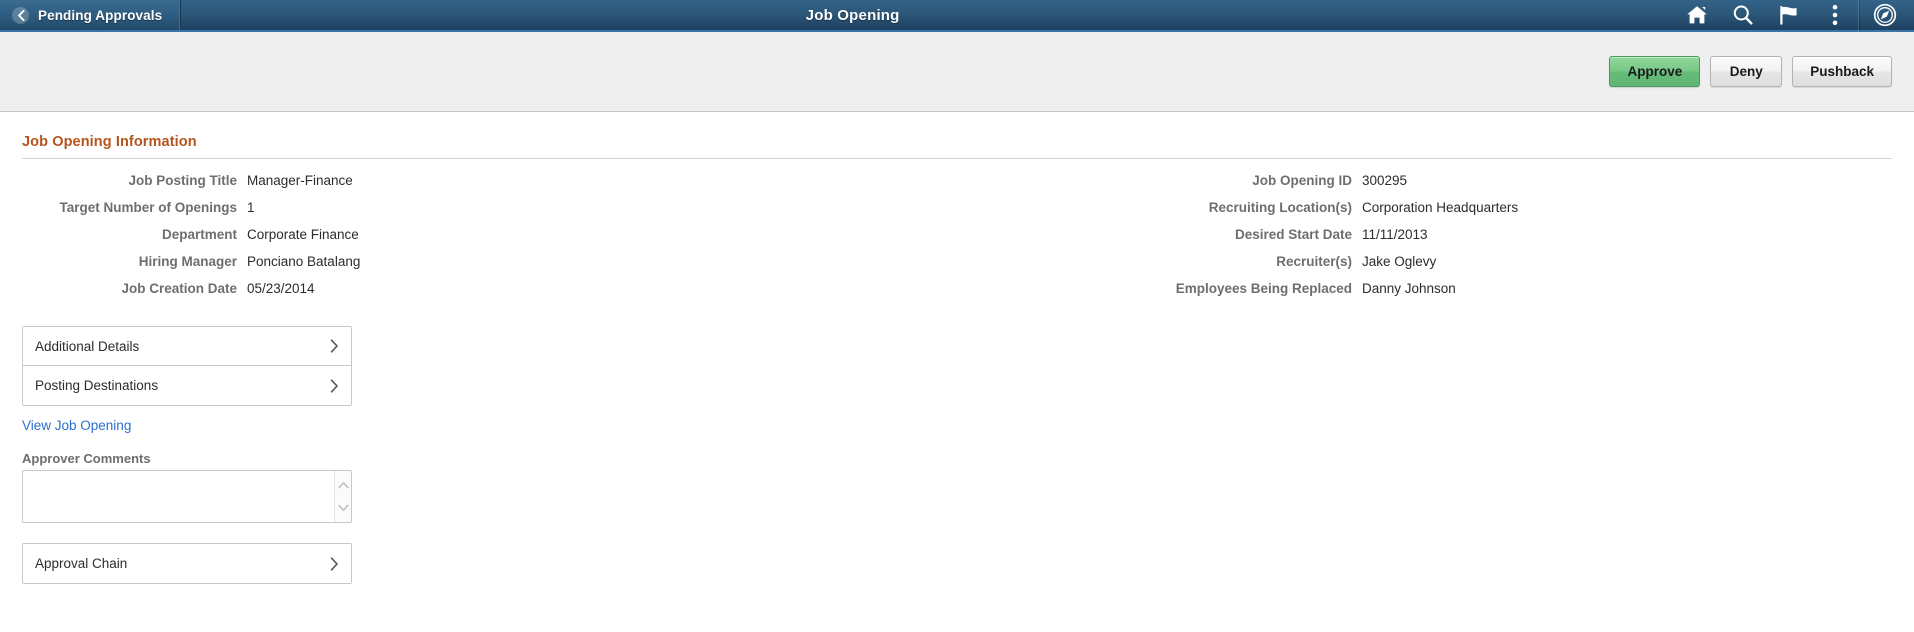 Image resolution: width=1914 pixels, height=632 pixels. Describe the element at coordinates (957, 426) in the screenshot. I see `view-job-opening-row: View Job Opening` at that location.